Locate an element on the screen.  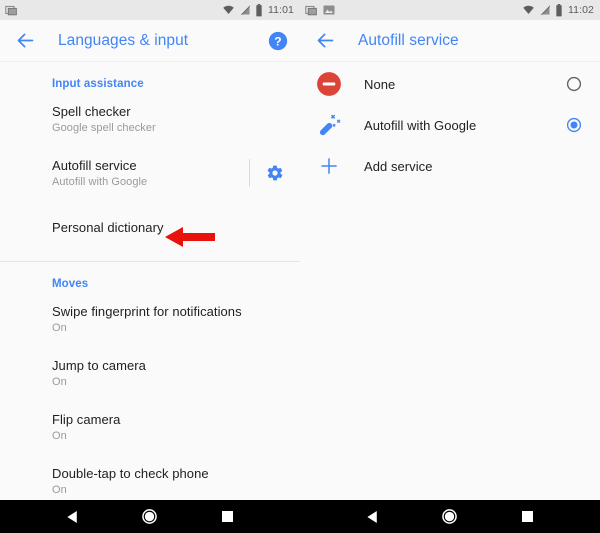
list-item-texts: Swipe fingerprint for notifications On is located at coordinates (169, 319).